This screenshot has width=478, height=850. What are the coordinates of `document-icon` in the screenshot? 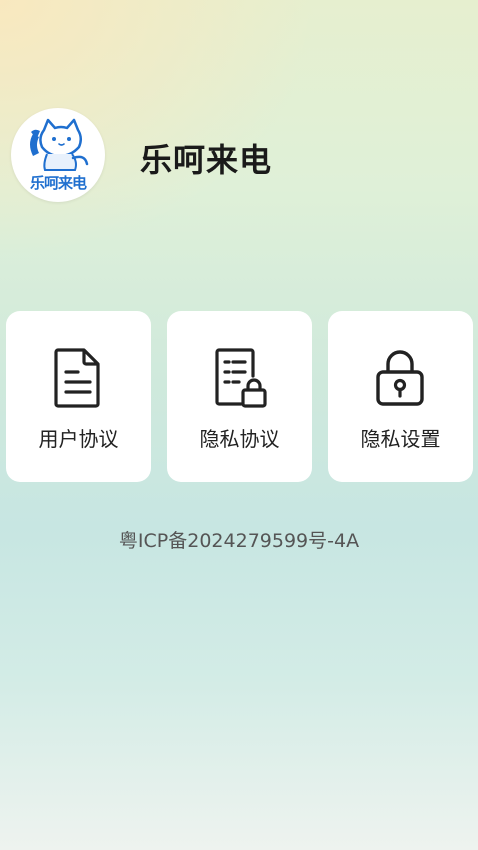 It's located at (77, 378).